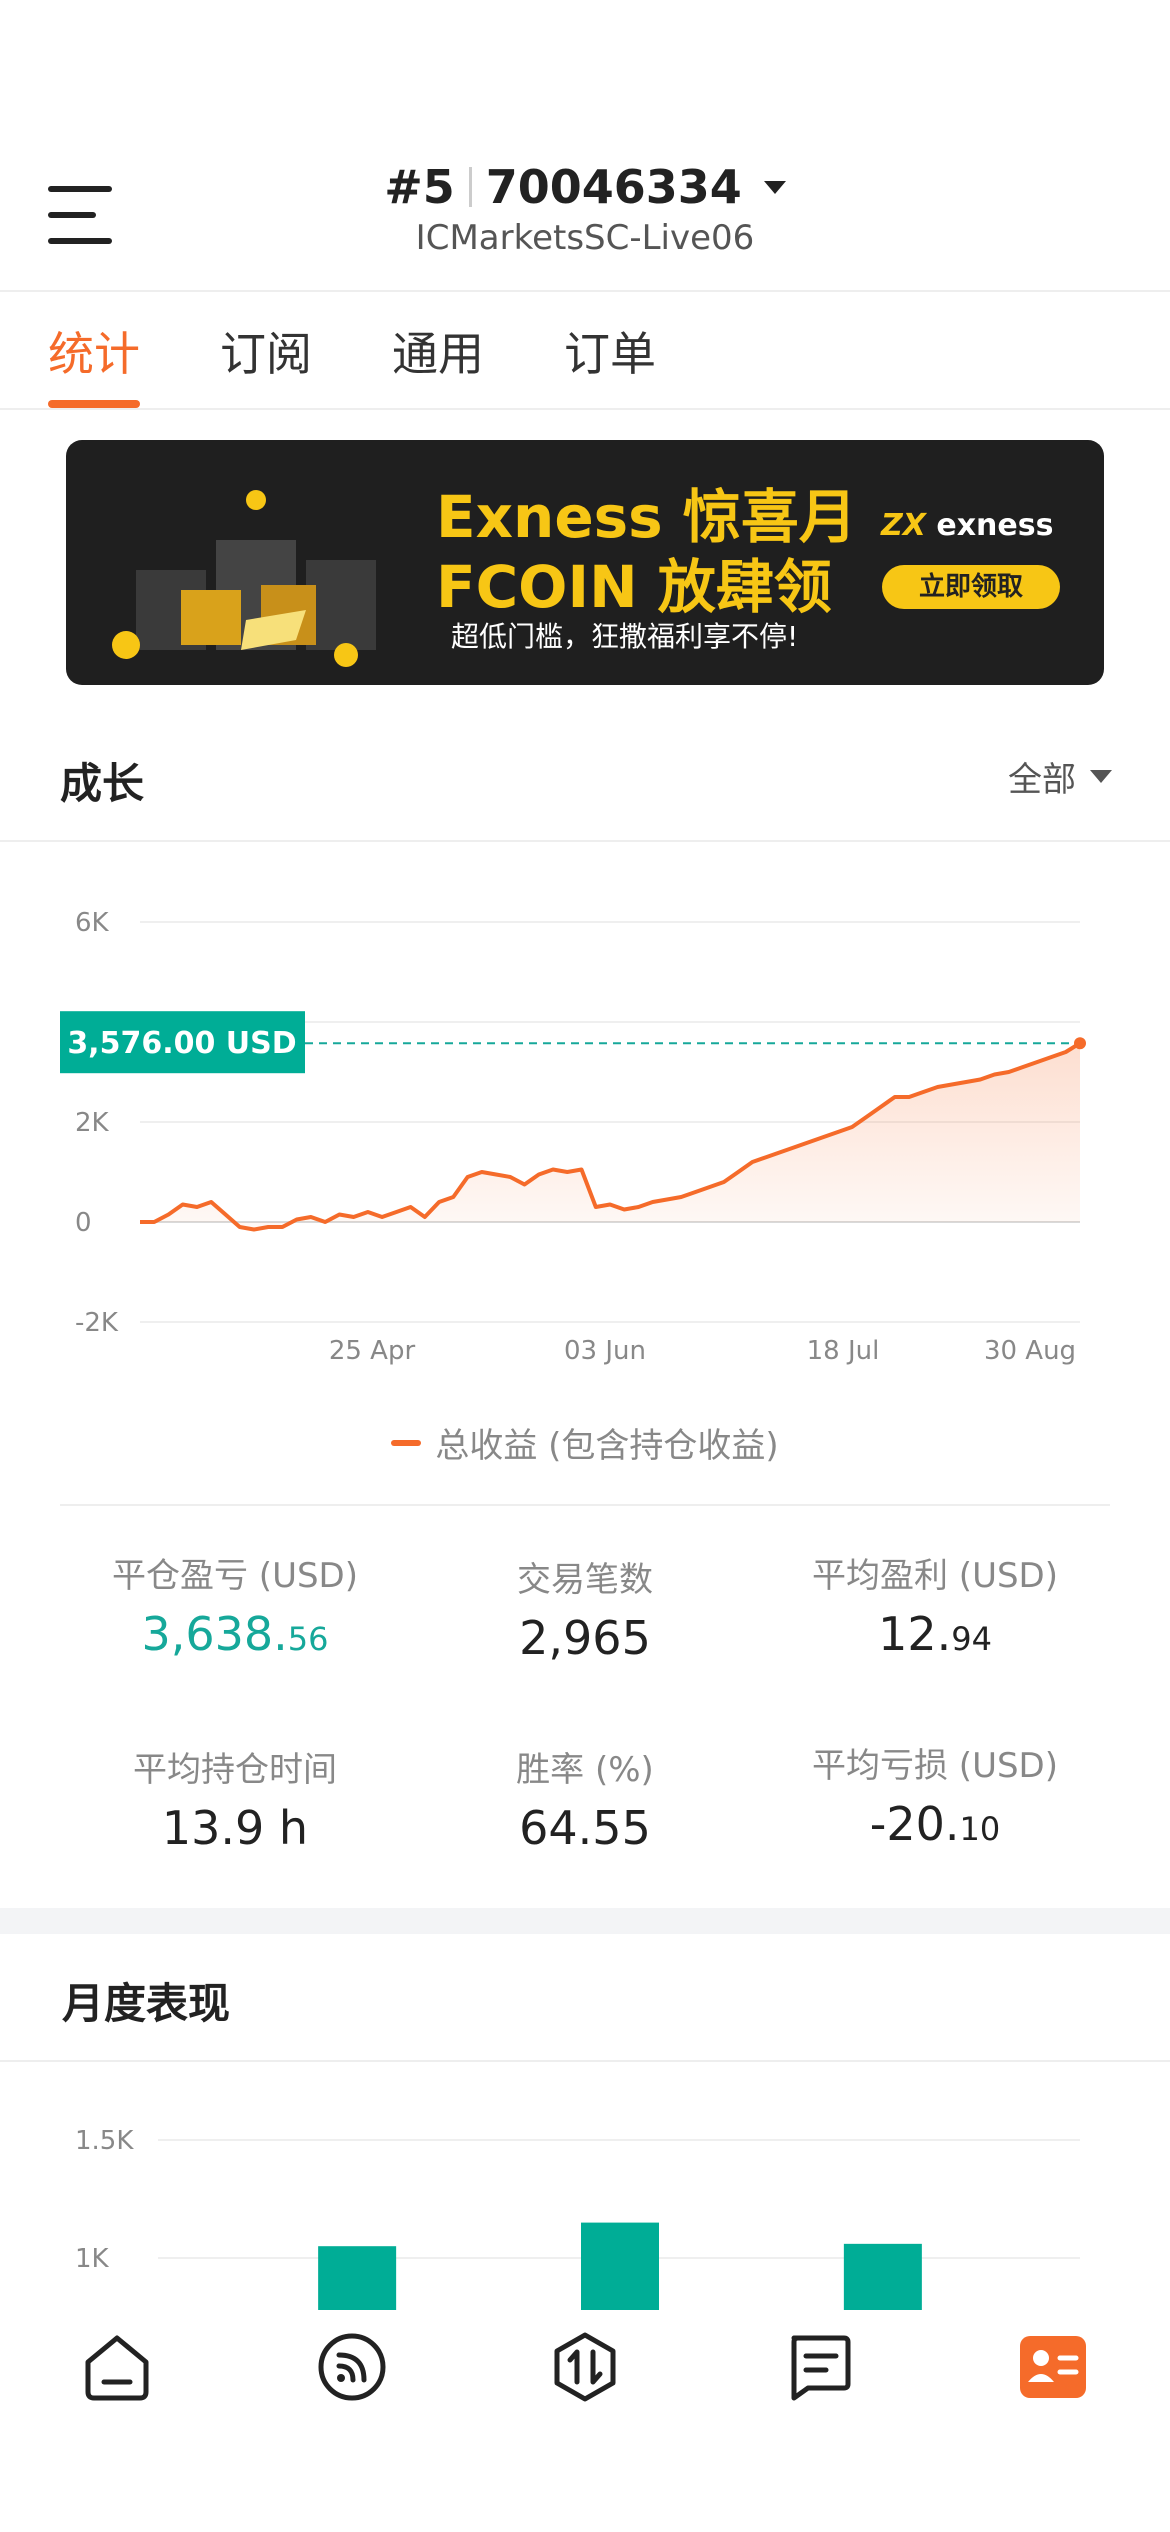 This screenshot has height=2532, width=1170. Describe the element at coordinates (308, 1639) in the screenshot. I see `stat-value-dec: 56` at that location.